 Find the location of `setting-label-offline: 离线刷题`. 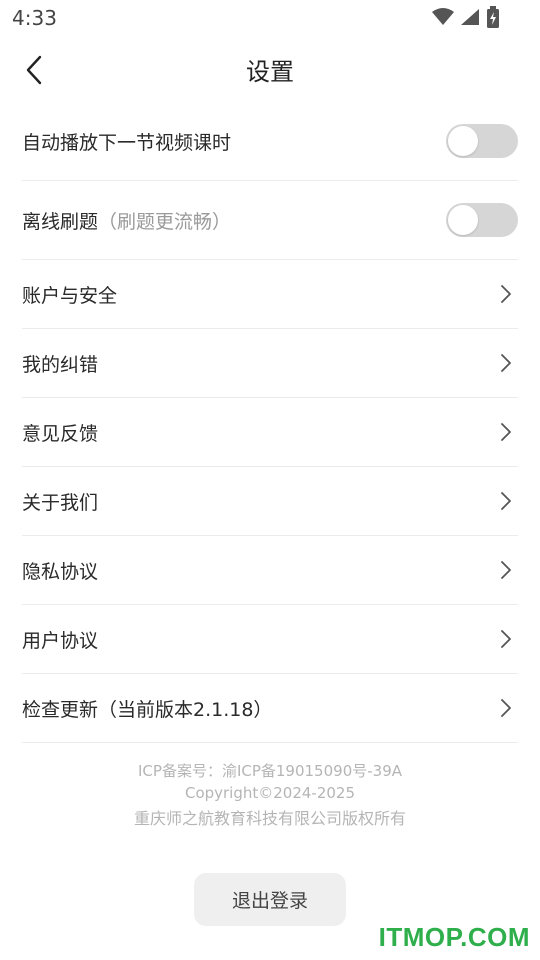

setting-label-offline: 离线刷题 is located at coordinates (60, 221).